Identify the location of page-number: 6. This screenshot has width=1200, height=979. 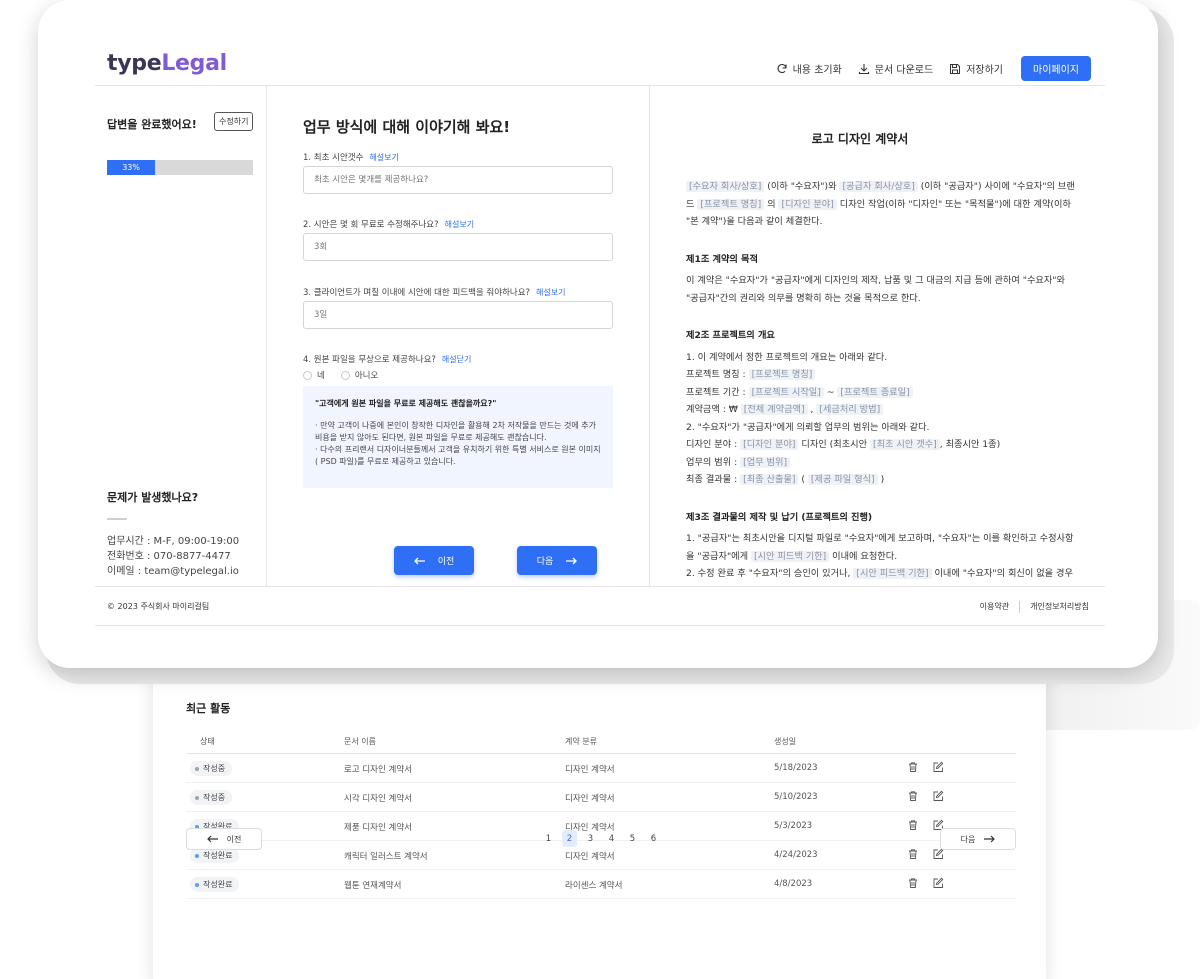
(653, 838).